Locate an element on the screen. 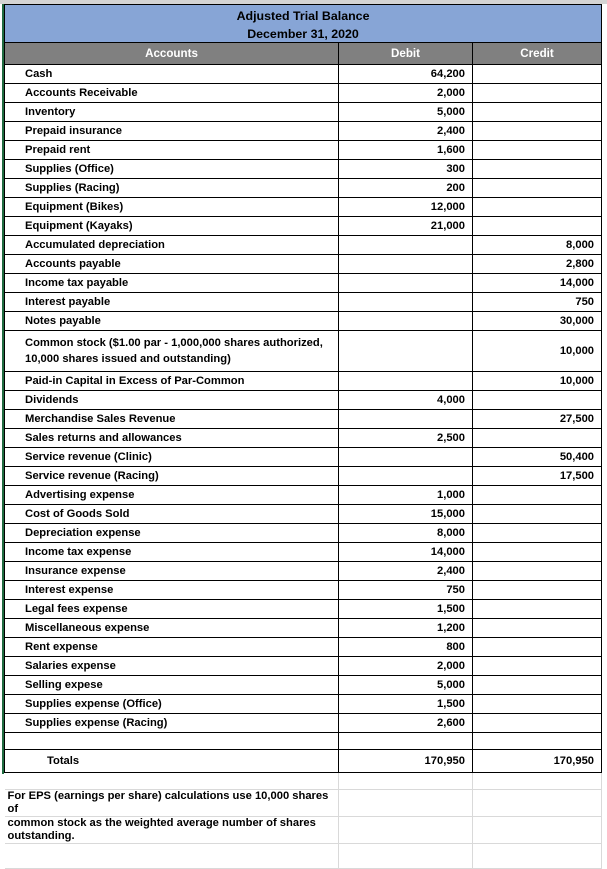 The width and height of the screenshot is (607, 869). account-name-cell: Insurance expense is located at coordinates (171, 571).